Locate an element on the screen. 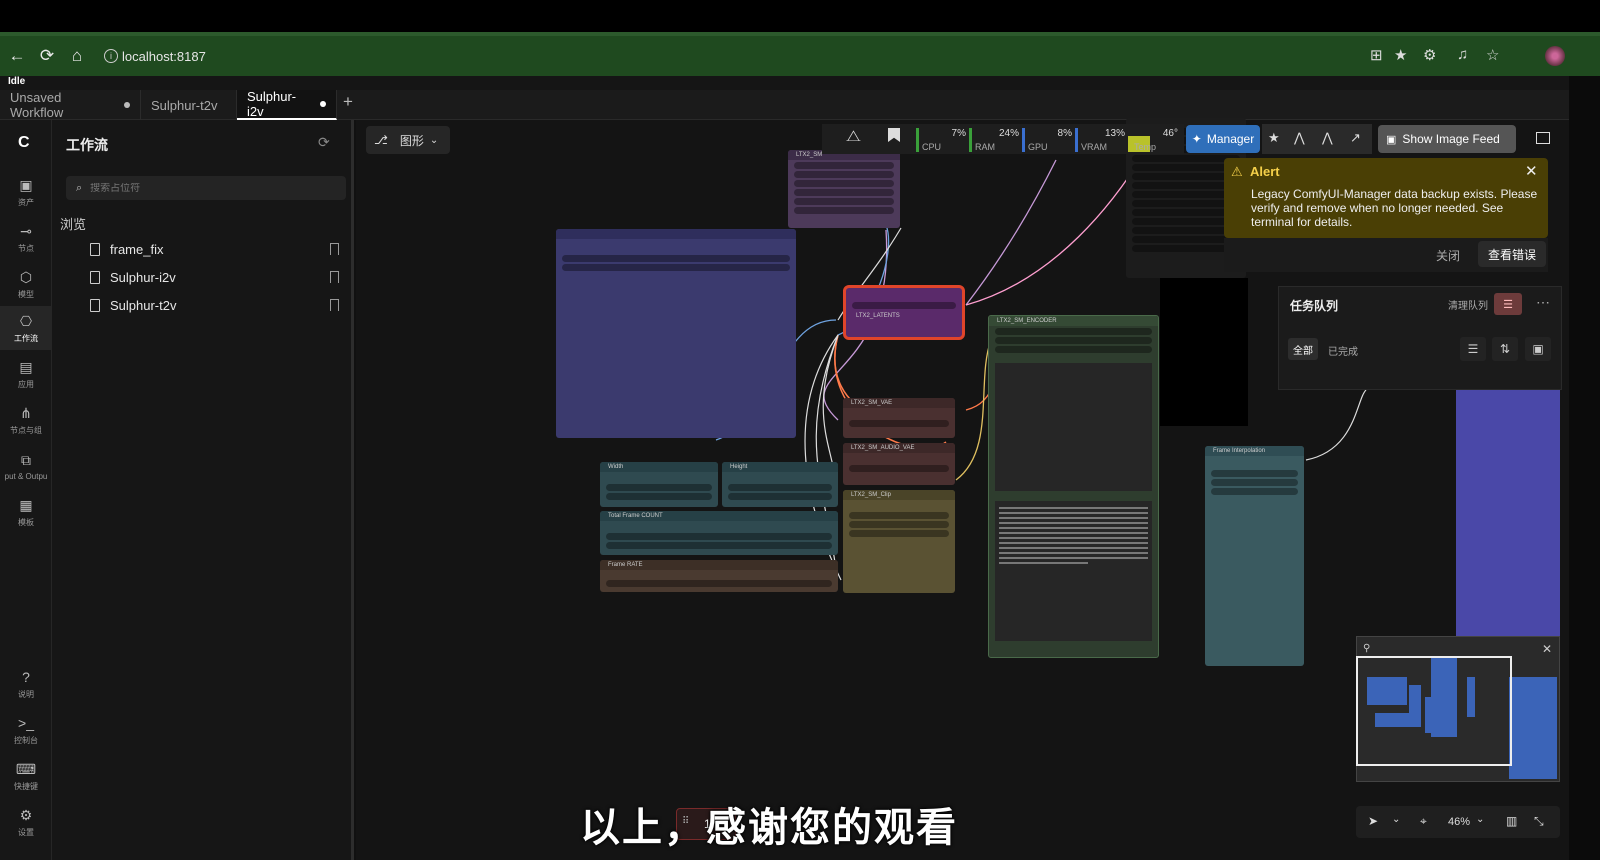 Image resolution: width=1600 pixels, height=860 pixels. sidebar-item-node-groups: ⋔ 节点与组 is located at coordinates (26, 420).